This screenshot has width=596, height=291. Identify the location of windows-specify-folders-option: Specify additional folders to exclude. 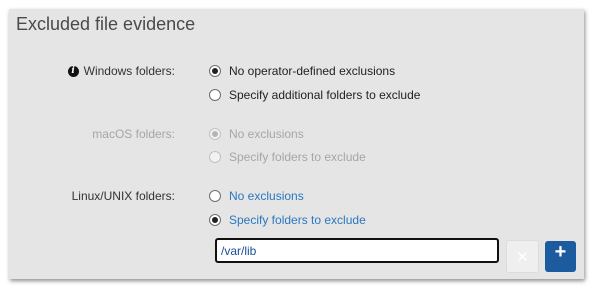
(314, 95).